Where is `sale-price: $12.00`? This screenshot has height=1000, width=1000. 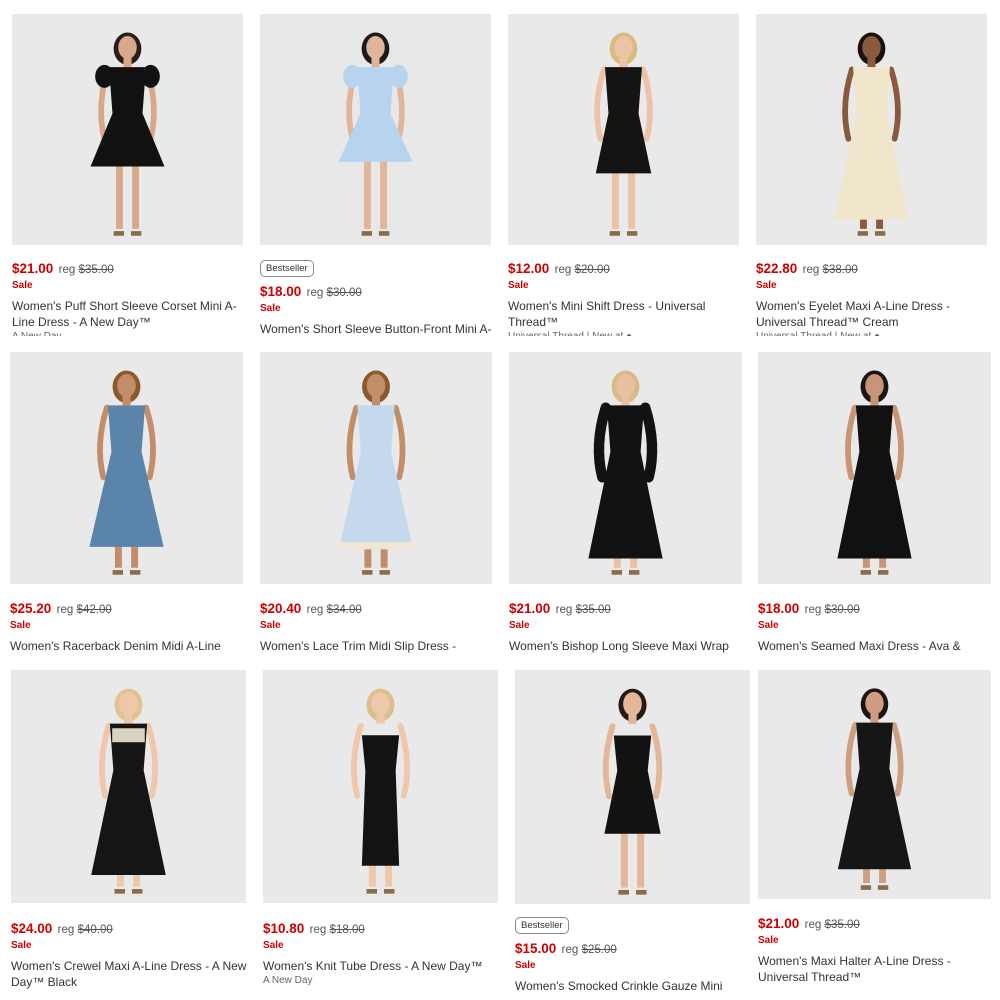 sale-price: $12.00 is located at coordinates (529, 268).